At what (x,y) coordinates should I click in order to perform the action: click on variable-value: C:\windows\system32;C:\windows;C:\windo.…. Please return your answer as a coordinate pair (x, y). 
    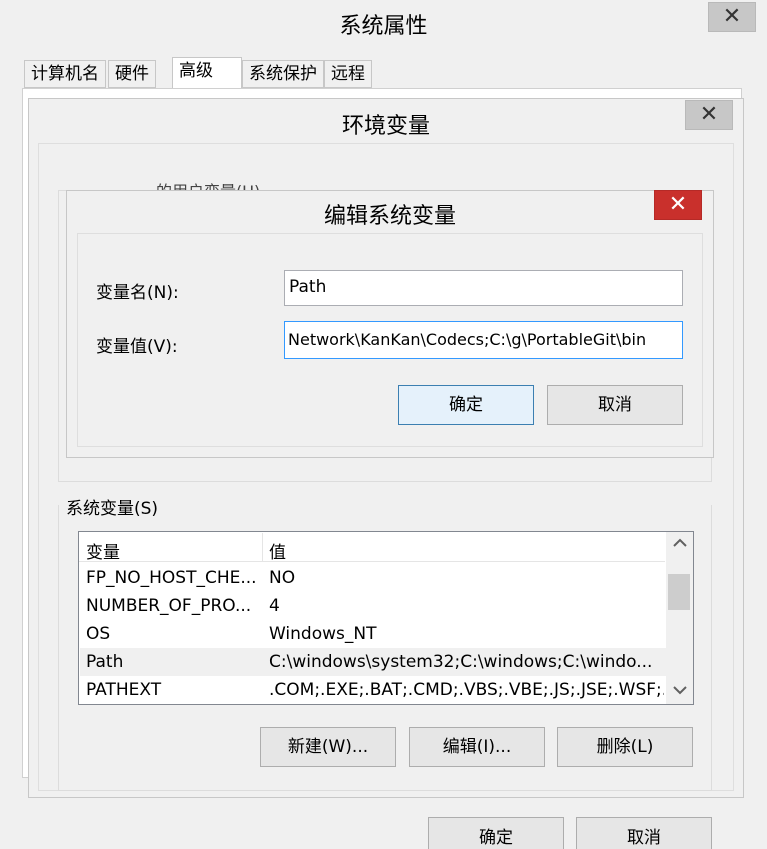
    Looking at the image, I should click on (461, 662).